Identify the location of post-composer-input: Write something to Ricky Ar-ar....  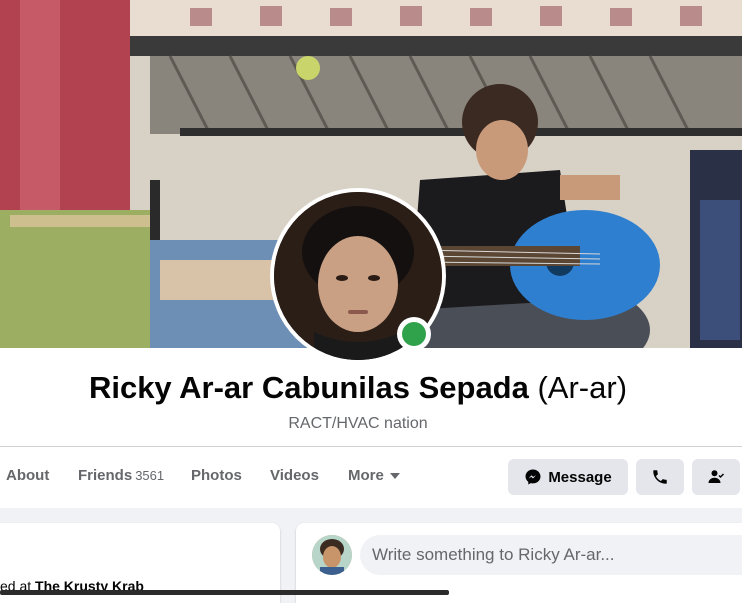
(551, 555).